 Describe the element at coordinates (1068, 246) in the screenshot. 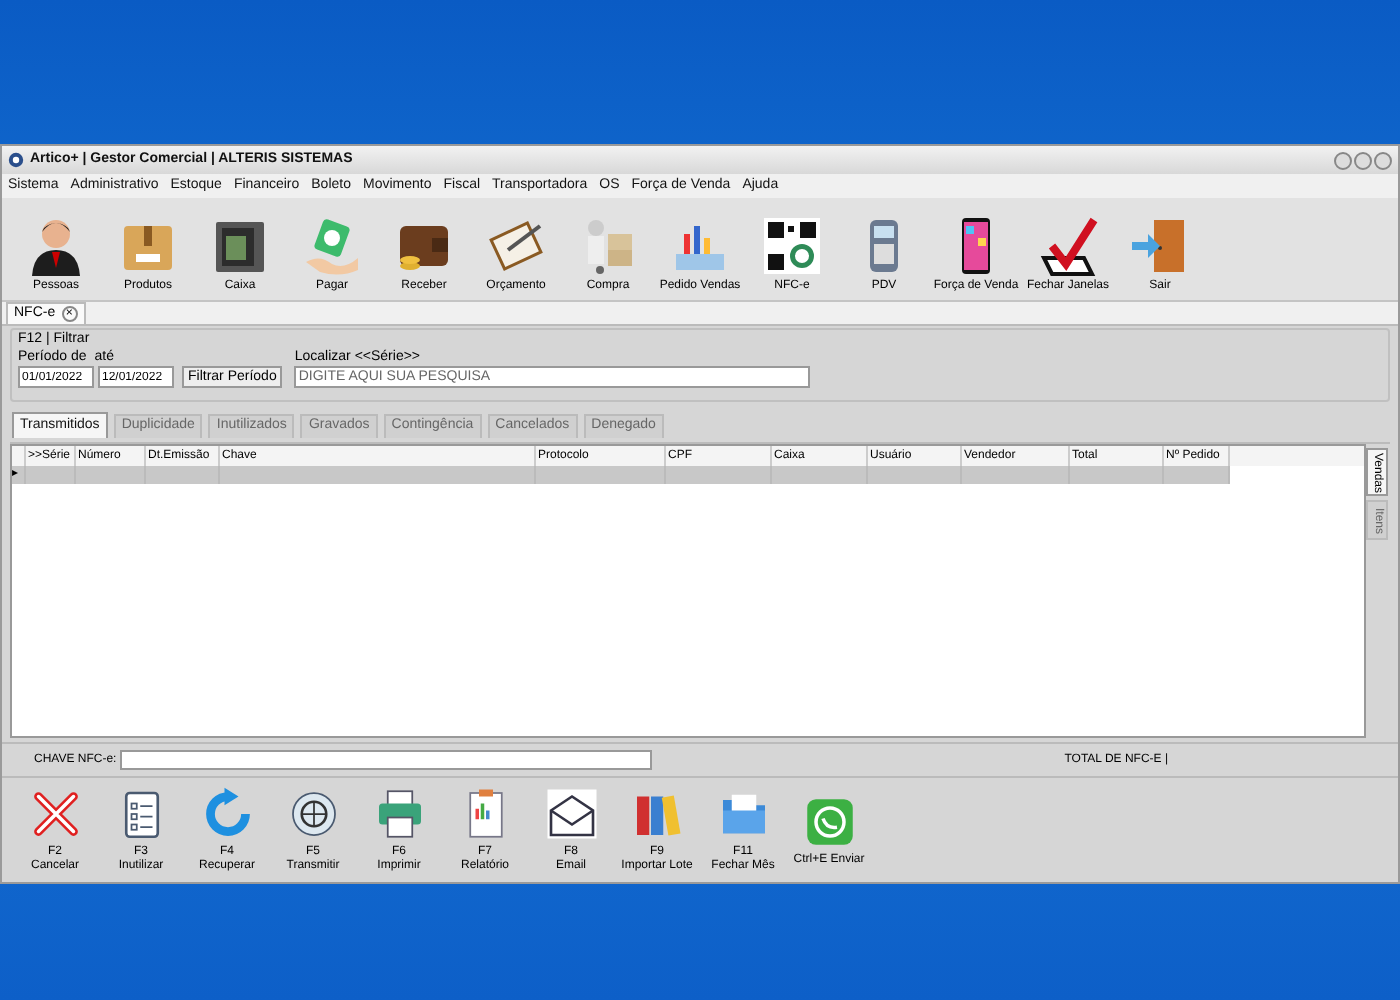

I see `checkbox-tick-icon` at that location.